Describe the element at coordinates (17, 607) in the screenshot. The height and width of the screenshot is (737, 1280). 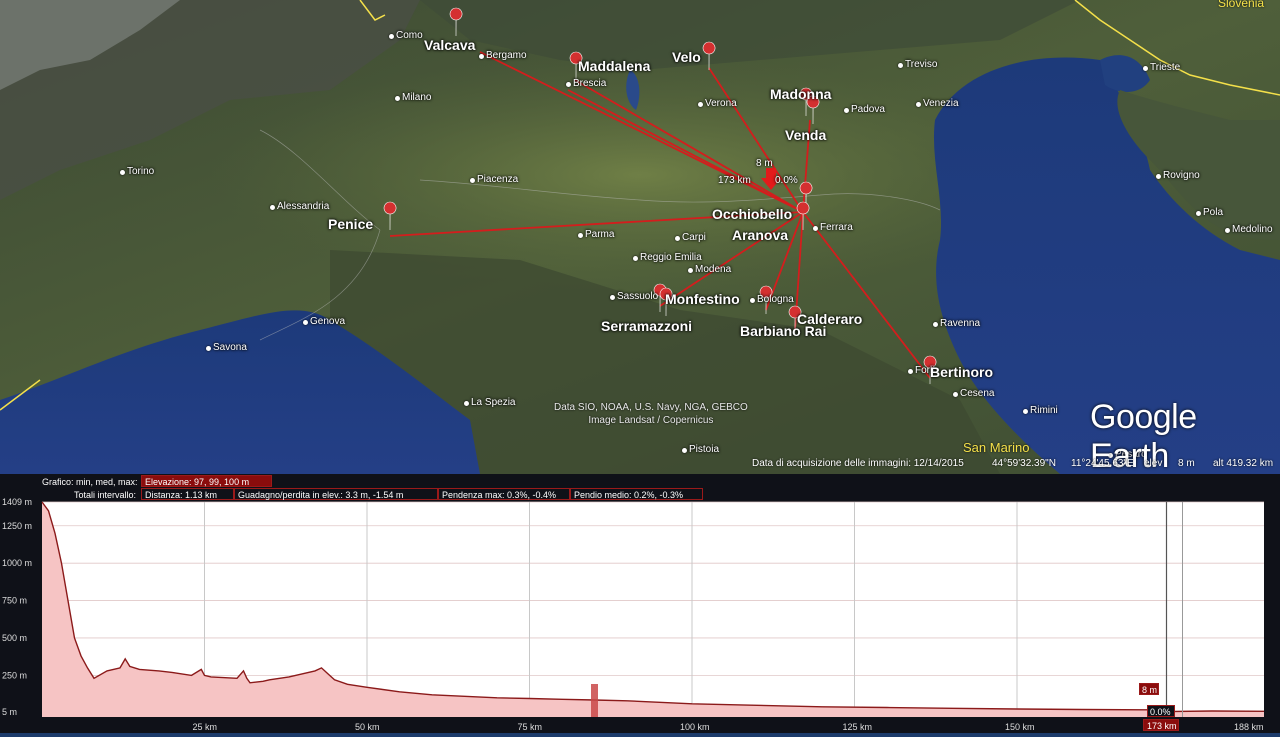
I see `y-axis: 1409 m 1250 m 1000 m 750 m 500 m 250 m 5 m` at that location.